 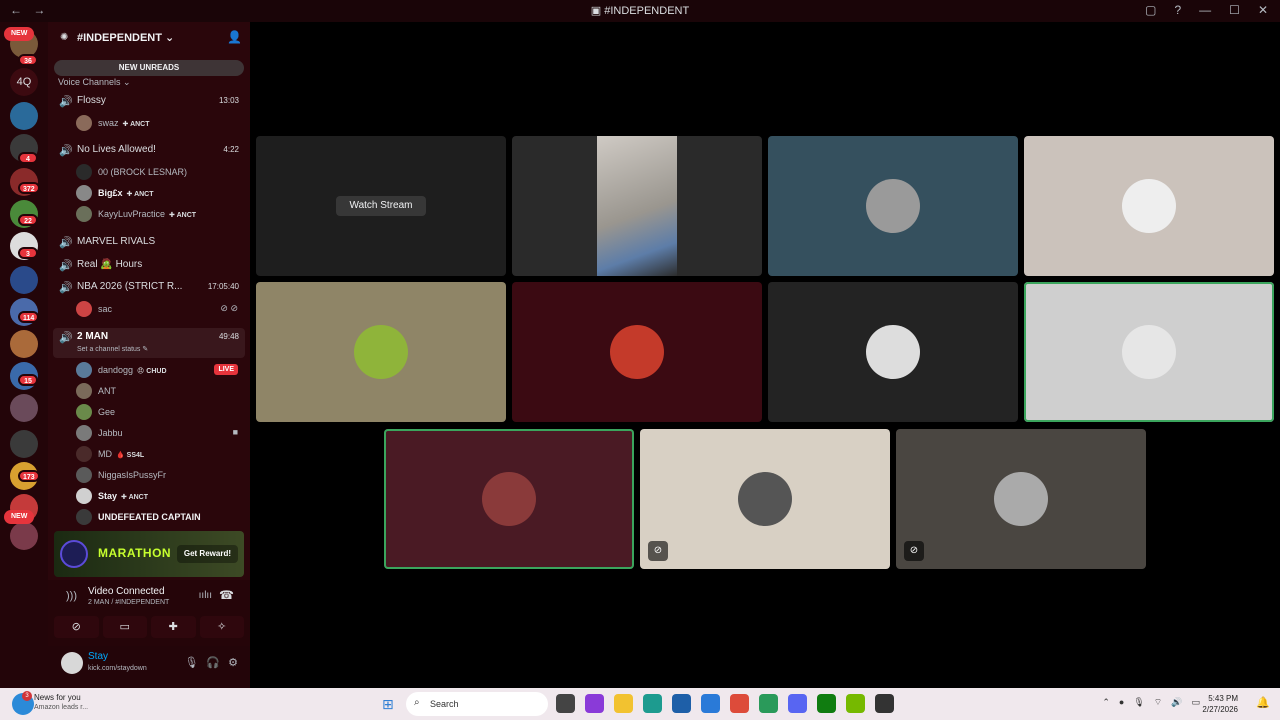 I want to click on battery-icon: ▭, so click(x=1195, y=702).